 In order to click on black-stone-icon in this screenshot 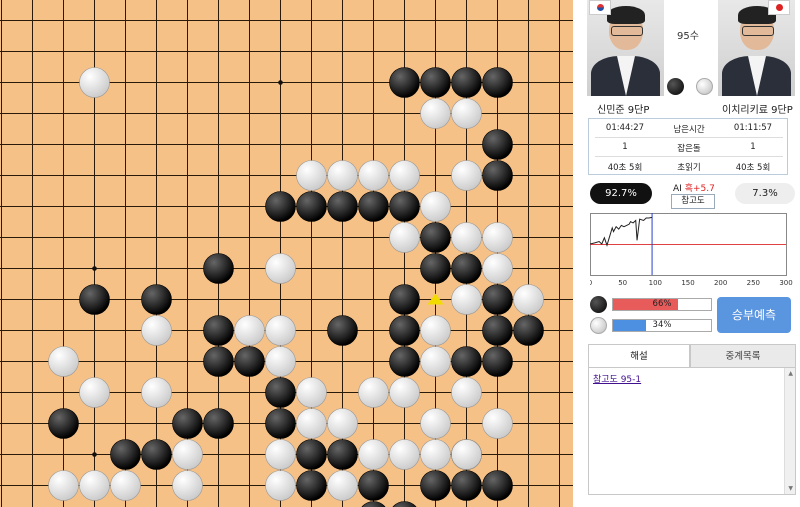, I will do `click(598, 304)`.